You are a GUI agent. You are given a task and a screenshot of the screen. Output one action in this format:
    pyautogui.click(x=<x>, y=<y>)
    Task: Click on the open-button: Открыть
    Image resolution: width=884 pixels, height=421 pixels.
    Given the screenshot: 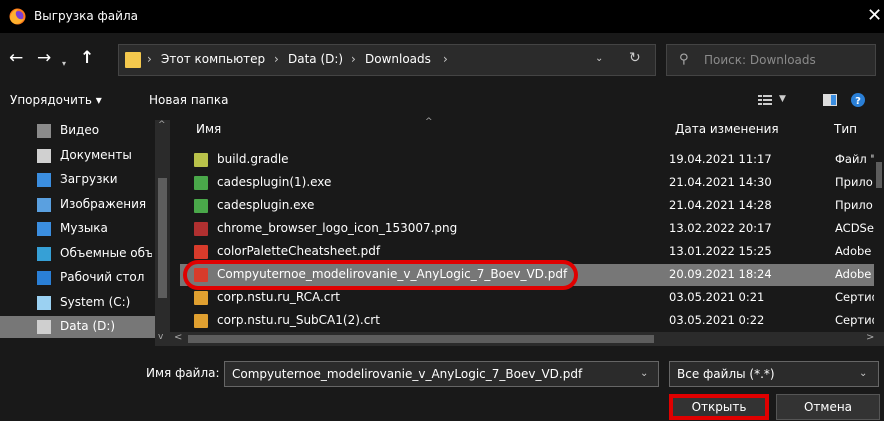 What is the action you would take?
    pyautogui.click(x=719, y=407)
    